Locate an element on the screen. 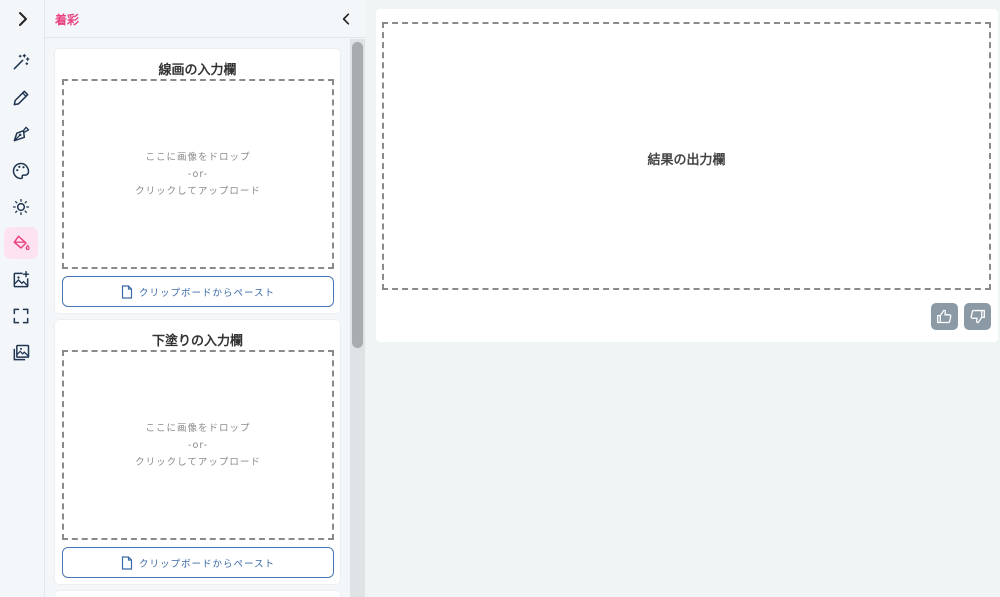 This screenshot has width=1000, height=597. next-card is located at coordinates (197, 594).